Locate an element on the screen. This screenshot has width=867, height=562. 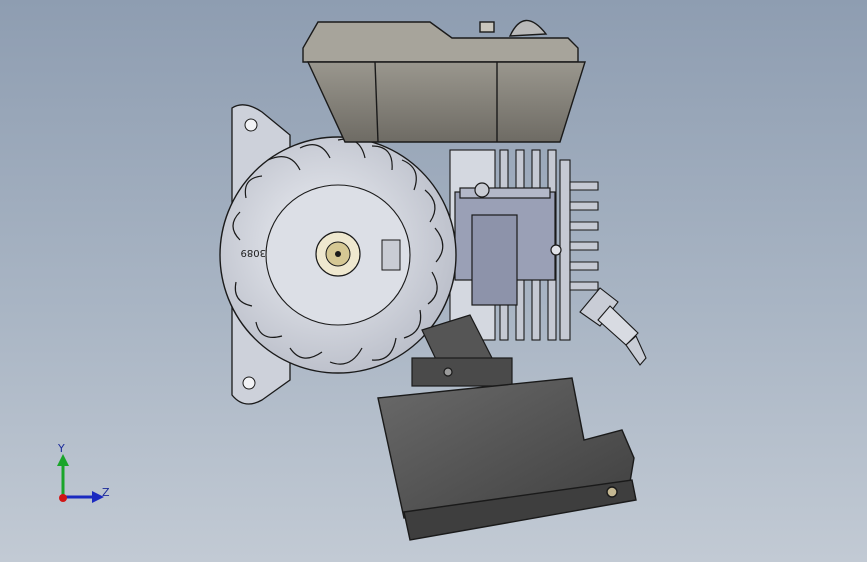
y-axis-arrow is located at coordinates (63, 460).